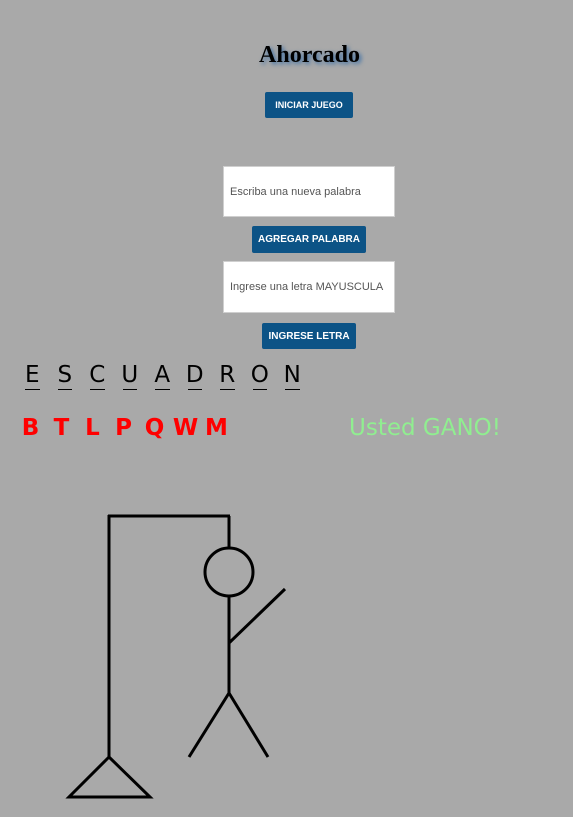  I want to click on hangman-drawing, so click(176, 656).